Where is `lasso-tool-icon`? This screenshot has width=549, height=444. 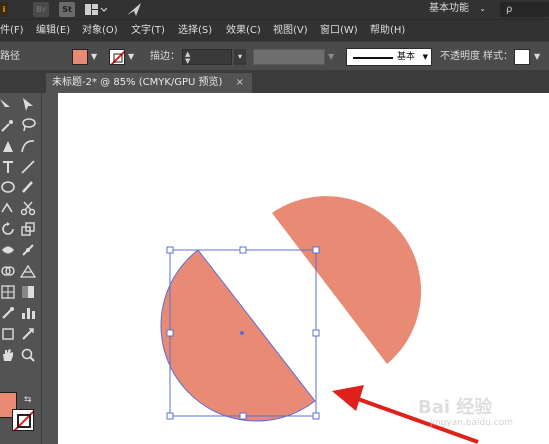
lasso-tool-icon is located at coordinates (28, 125).